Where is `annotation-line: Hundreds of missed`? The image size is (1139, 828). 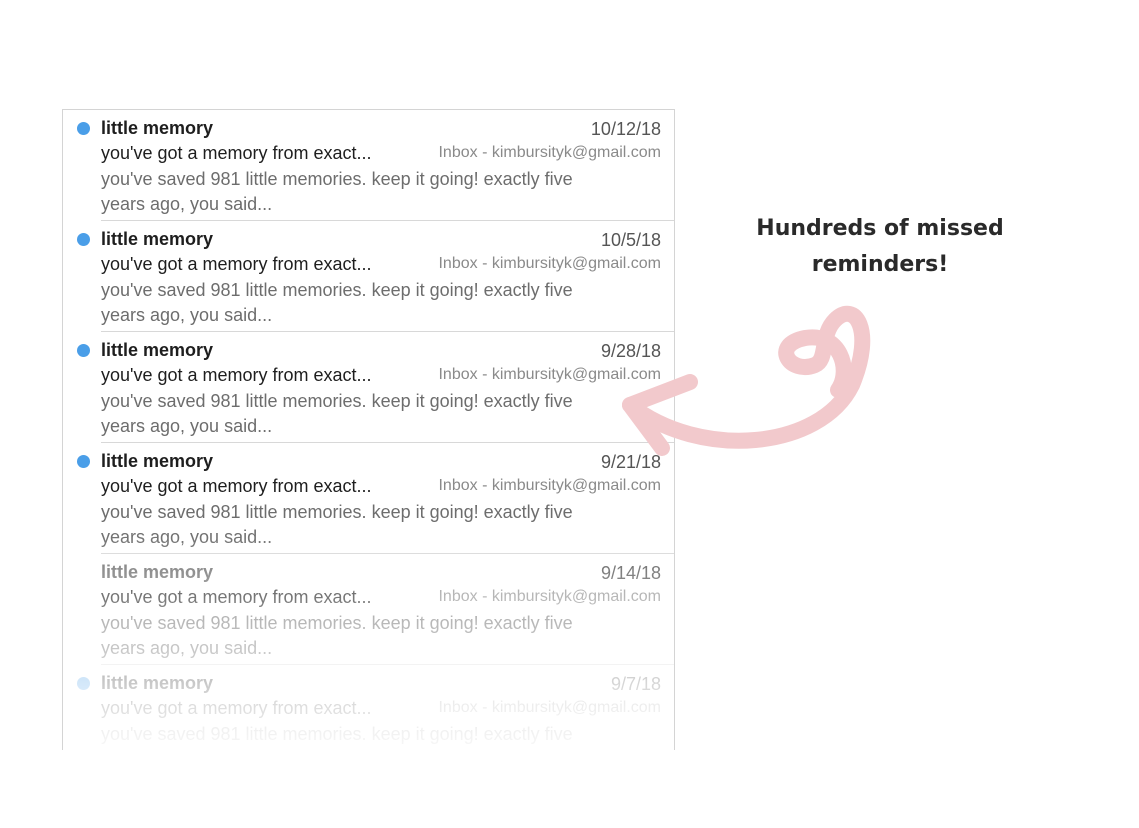 annotation-line: Hundreds of missed is located at coordinates (880, 228).